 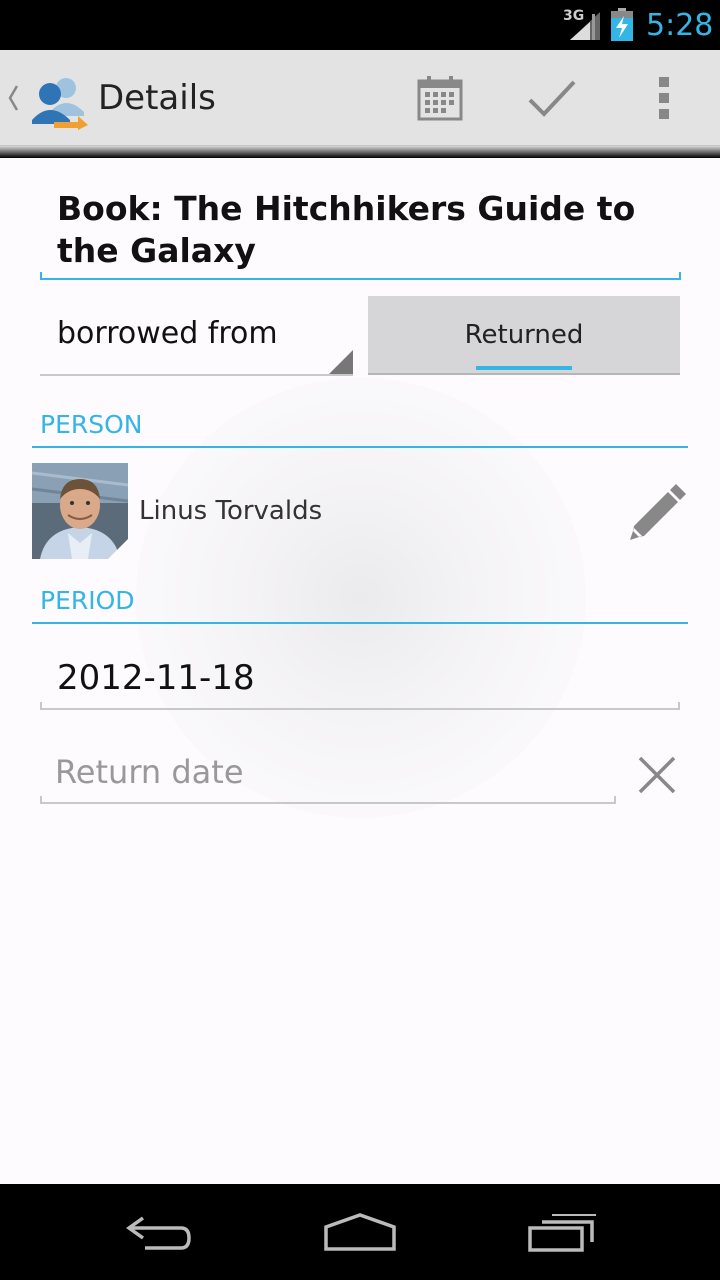 I want to click on spinner-corner-icon, so click(x=341, y=362).